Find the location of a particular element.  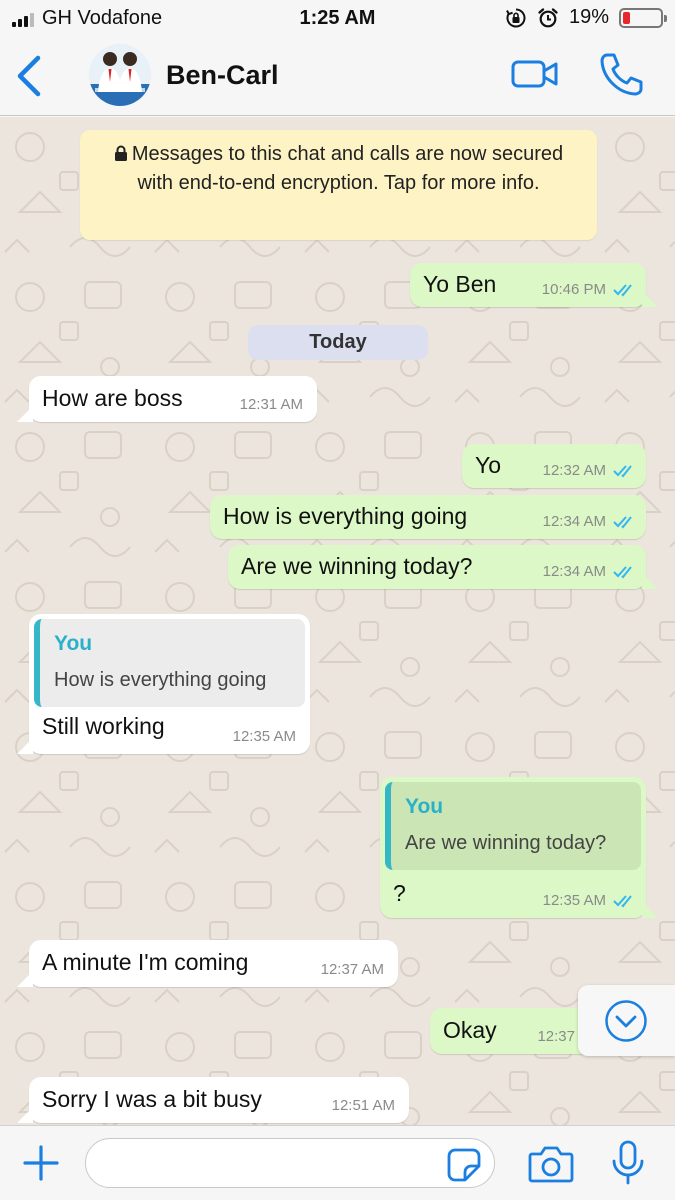

rotation-lock-icon is located at coordinates (516, 17).